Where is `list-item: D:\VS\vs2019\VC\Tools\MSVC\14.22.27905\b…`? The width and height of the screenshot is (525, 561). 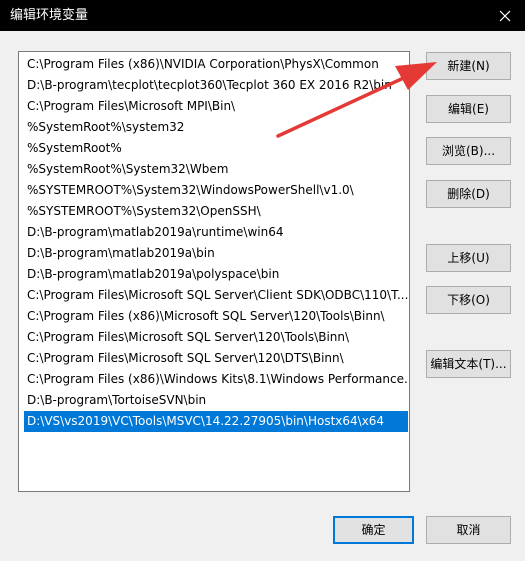
list-item: D:\VS\vs2019\VC\Tools\MSVC\14.22.27905\b… is located at coordinates (216, 421).